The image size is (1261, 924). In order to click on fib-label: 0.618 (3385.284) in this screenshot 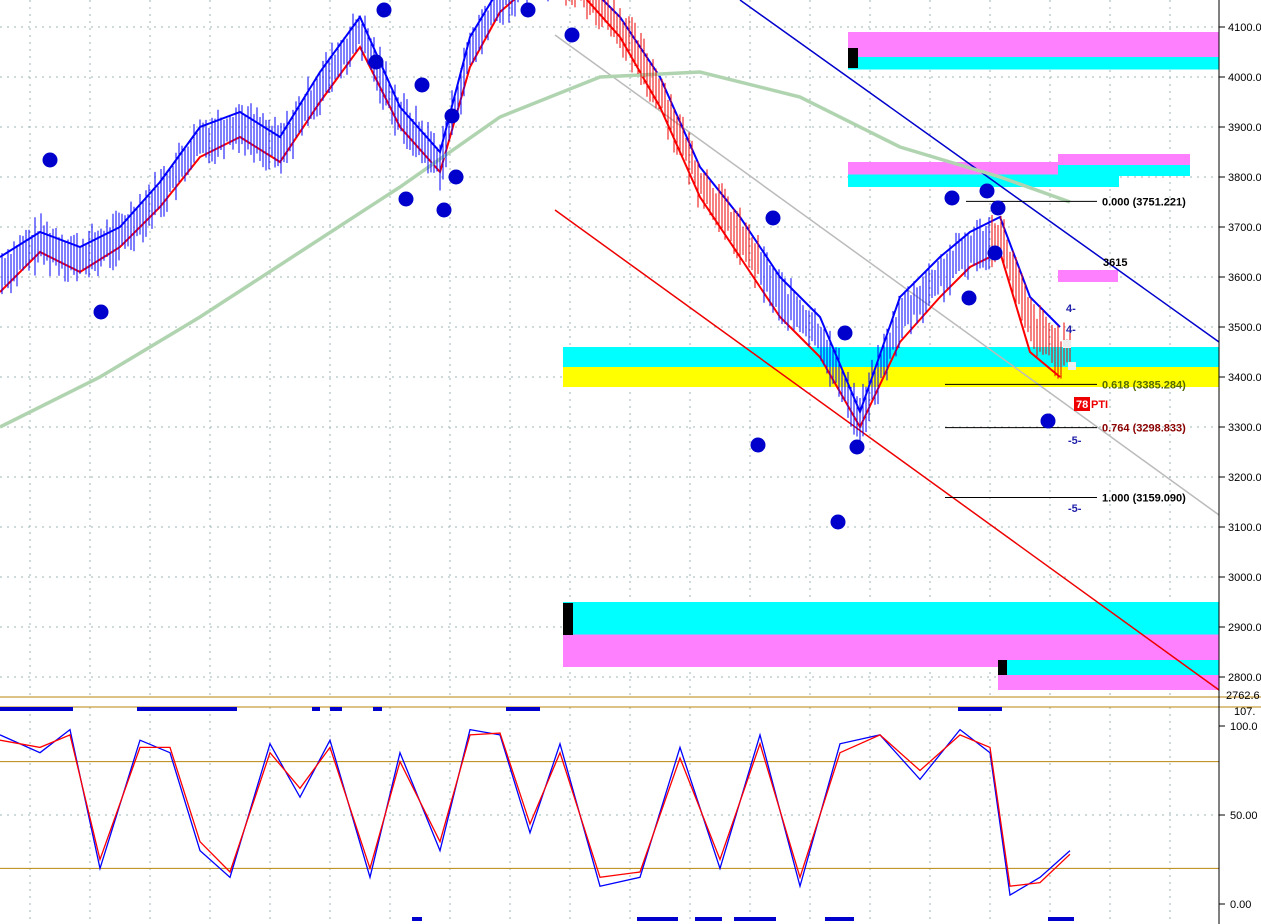, I will do `click(1144, 385)`.